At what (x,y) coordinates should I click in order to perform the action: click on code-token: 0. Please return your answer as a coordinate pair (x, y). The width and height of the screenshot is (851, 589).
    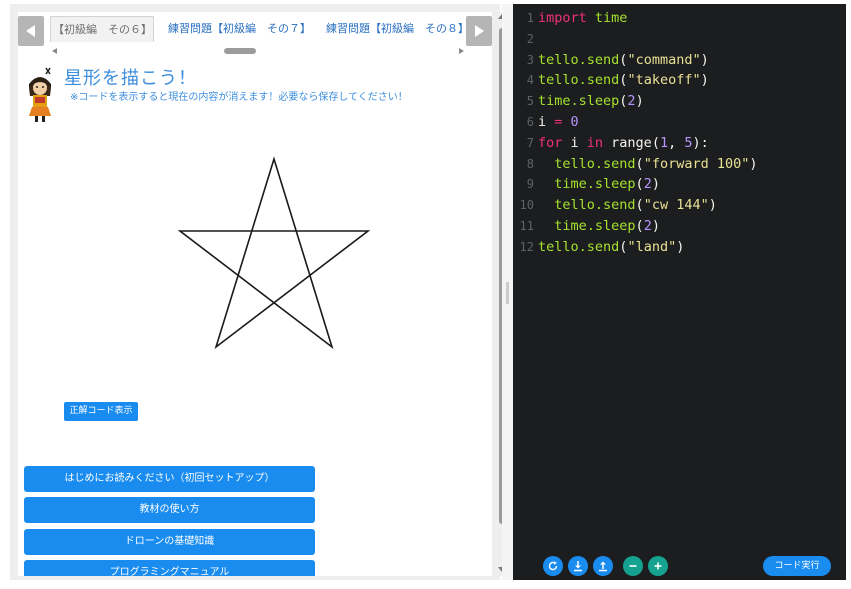
    Looking at the image, I should click on (574, 121).